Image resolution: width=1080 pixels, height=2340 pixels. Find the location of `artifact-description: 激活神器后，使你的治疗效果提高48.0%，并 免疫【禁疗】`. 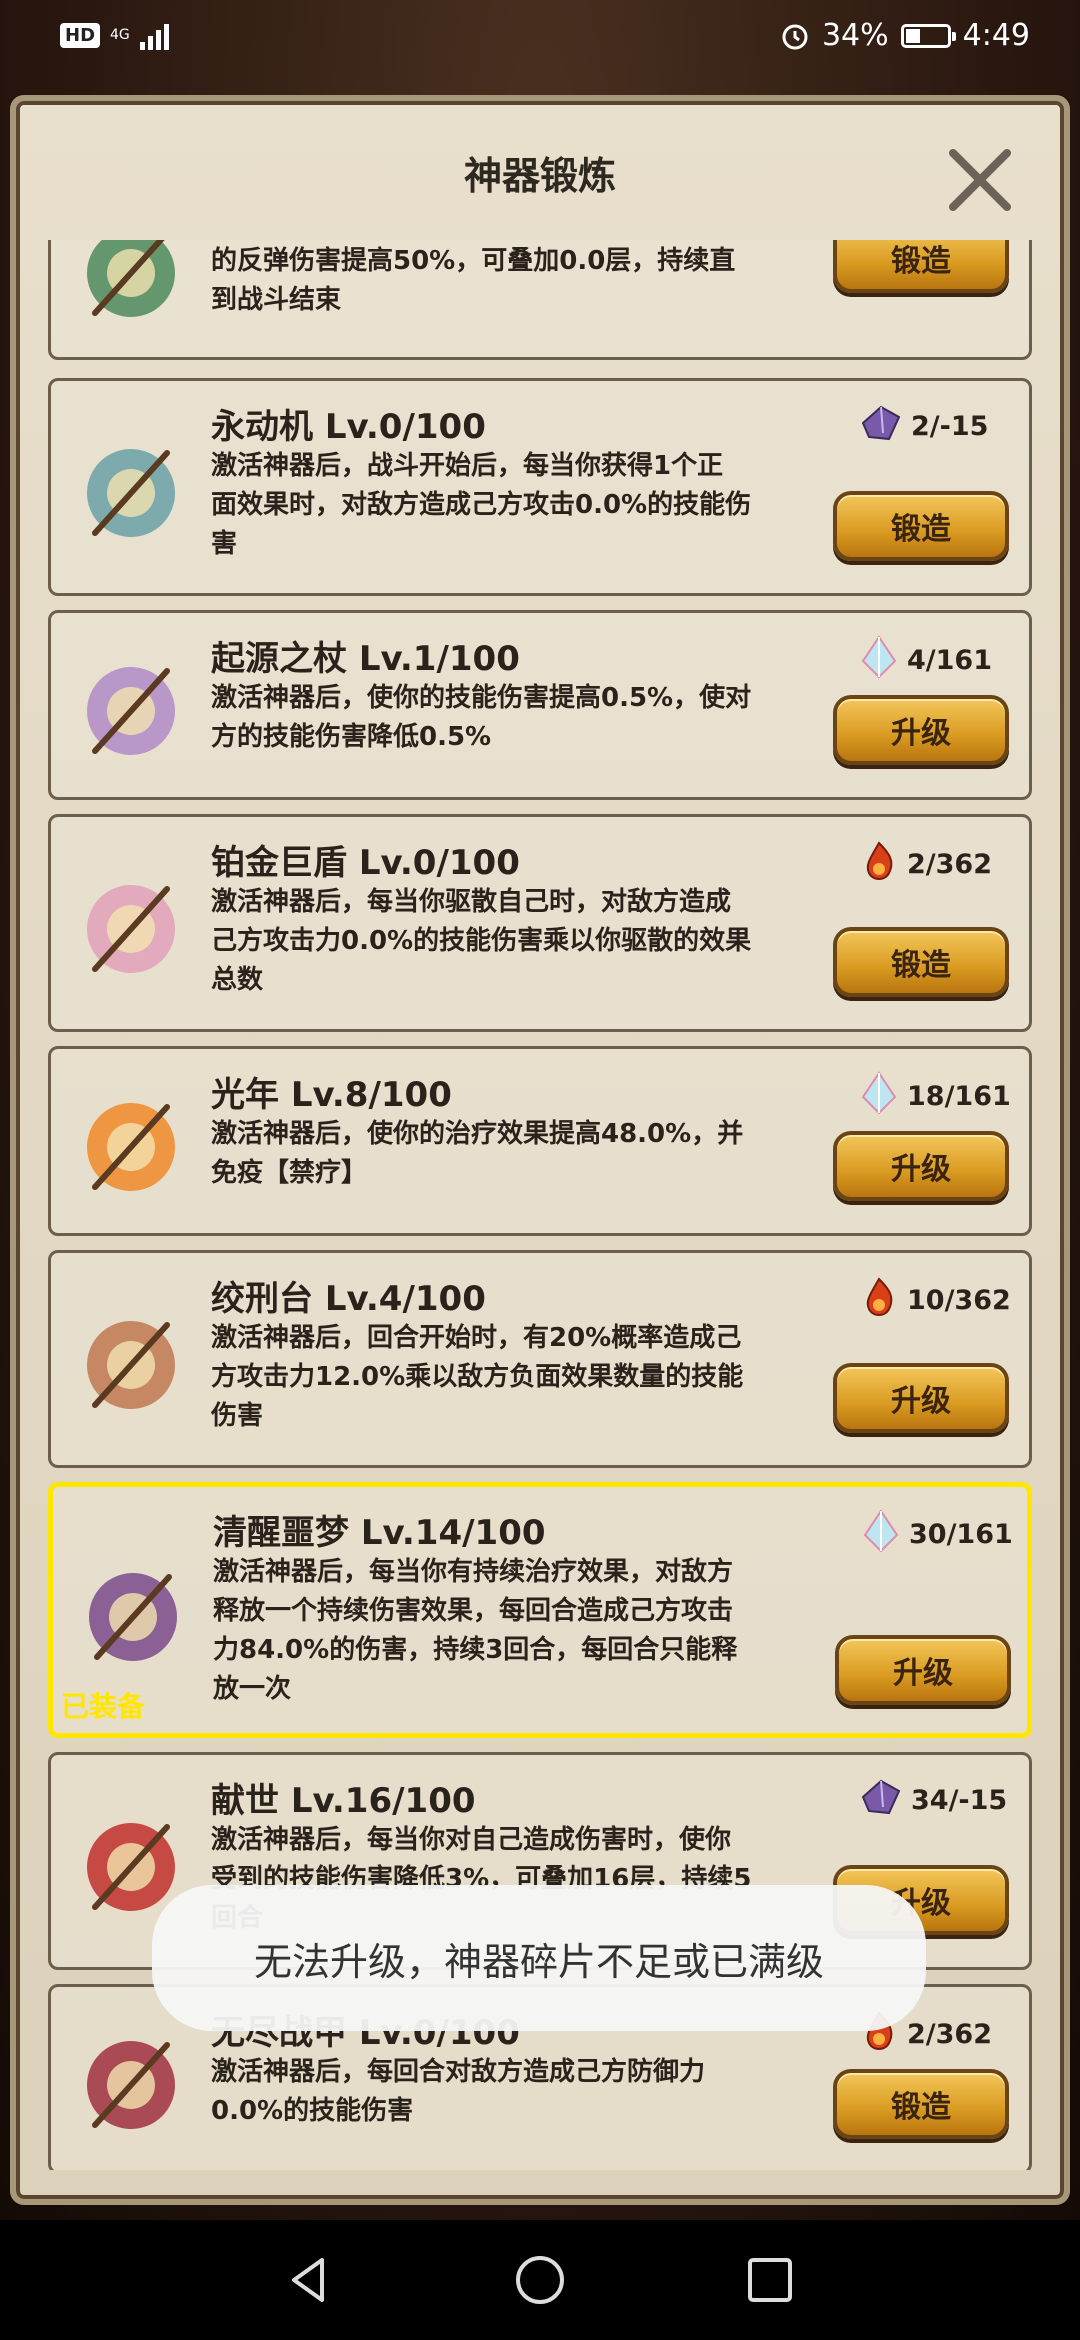

artifact-description: 激活神器后，使你的治疗效果提高48.0%，并 免疫【禁疗】 is located at coordinates (541, 1154).